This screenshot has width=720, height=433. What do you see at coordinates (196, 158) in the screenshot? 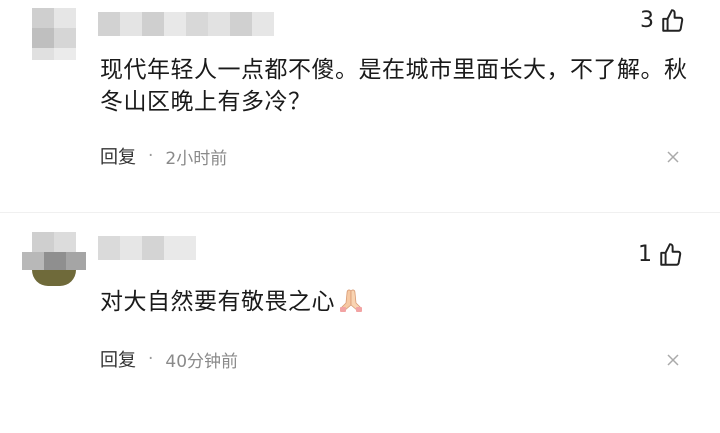
I see `timestamp: 2小时前` at bounding box center [196, 158].